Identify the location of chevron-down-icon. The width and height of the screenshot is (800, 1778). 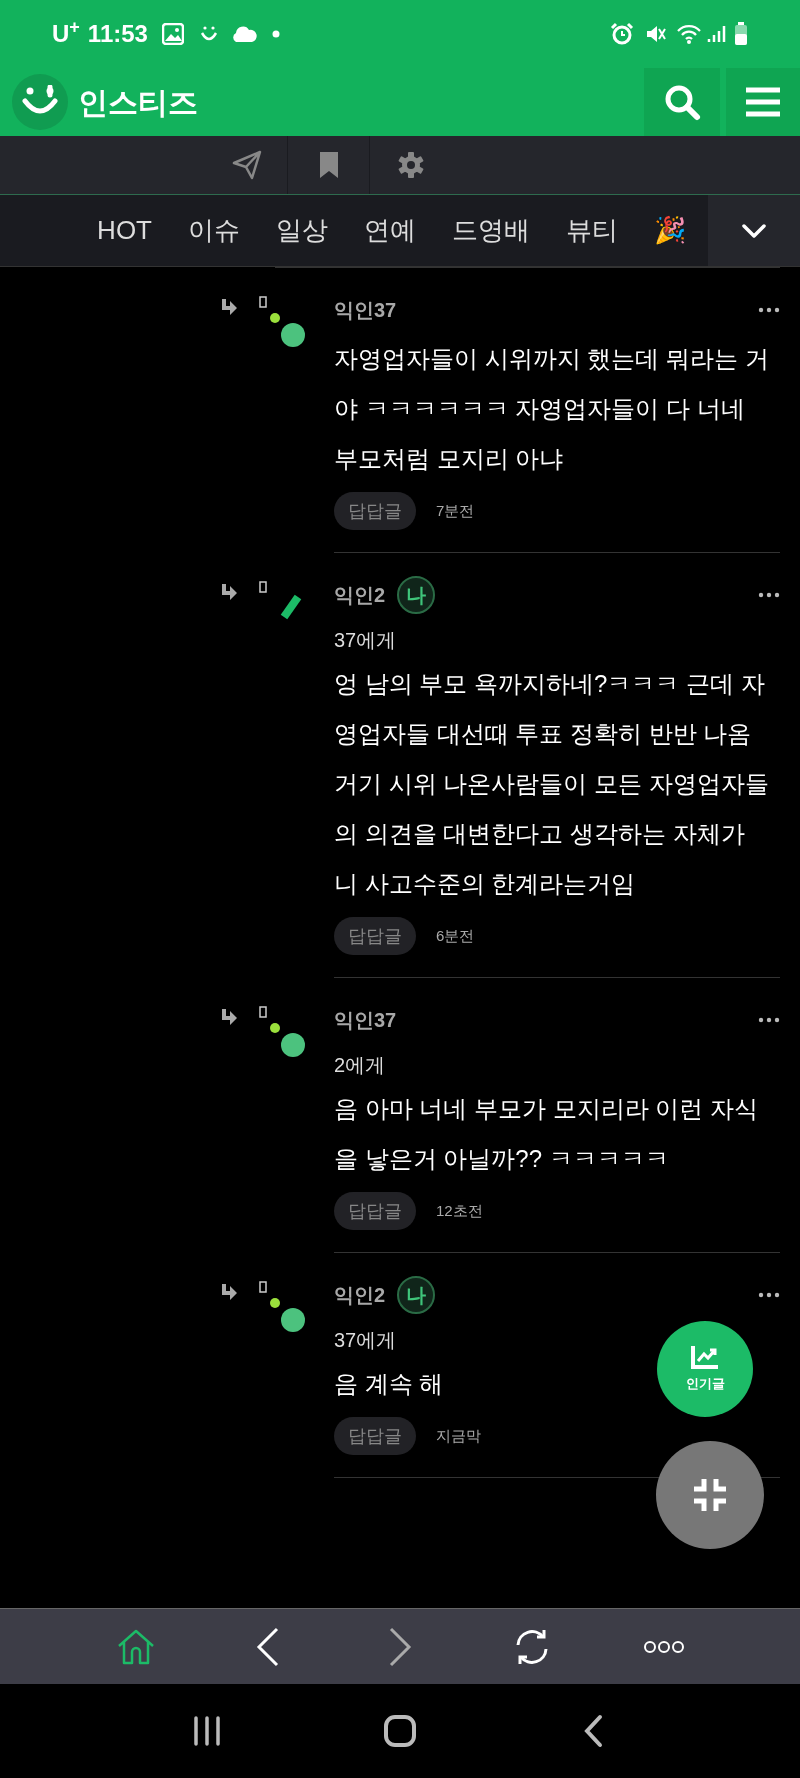
(754, 230).